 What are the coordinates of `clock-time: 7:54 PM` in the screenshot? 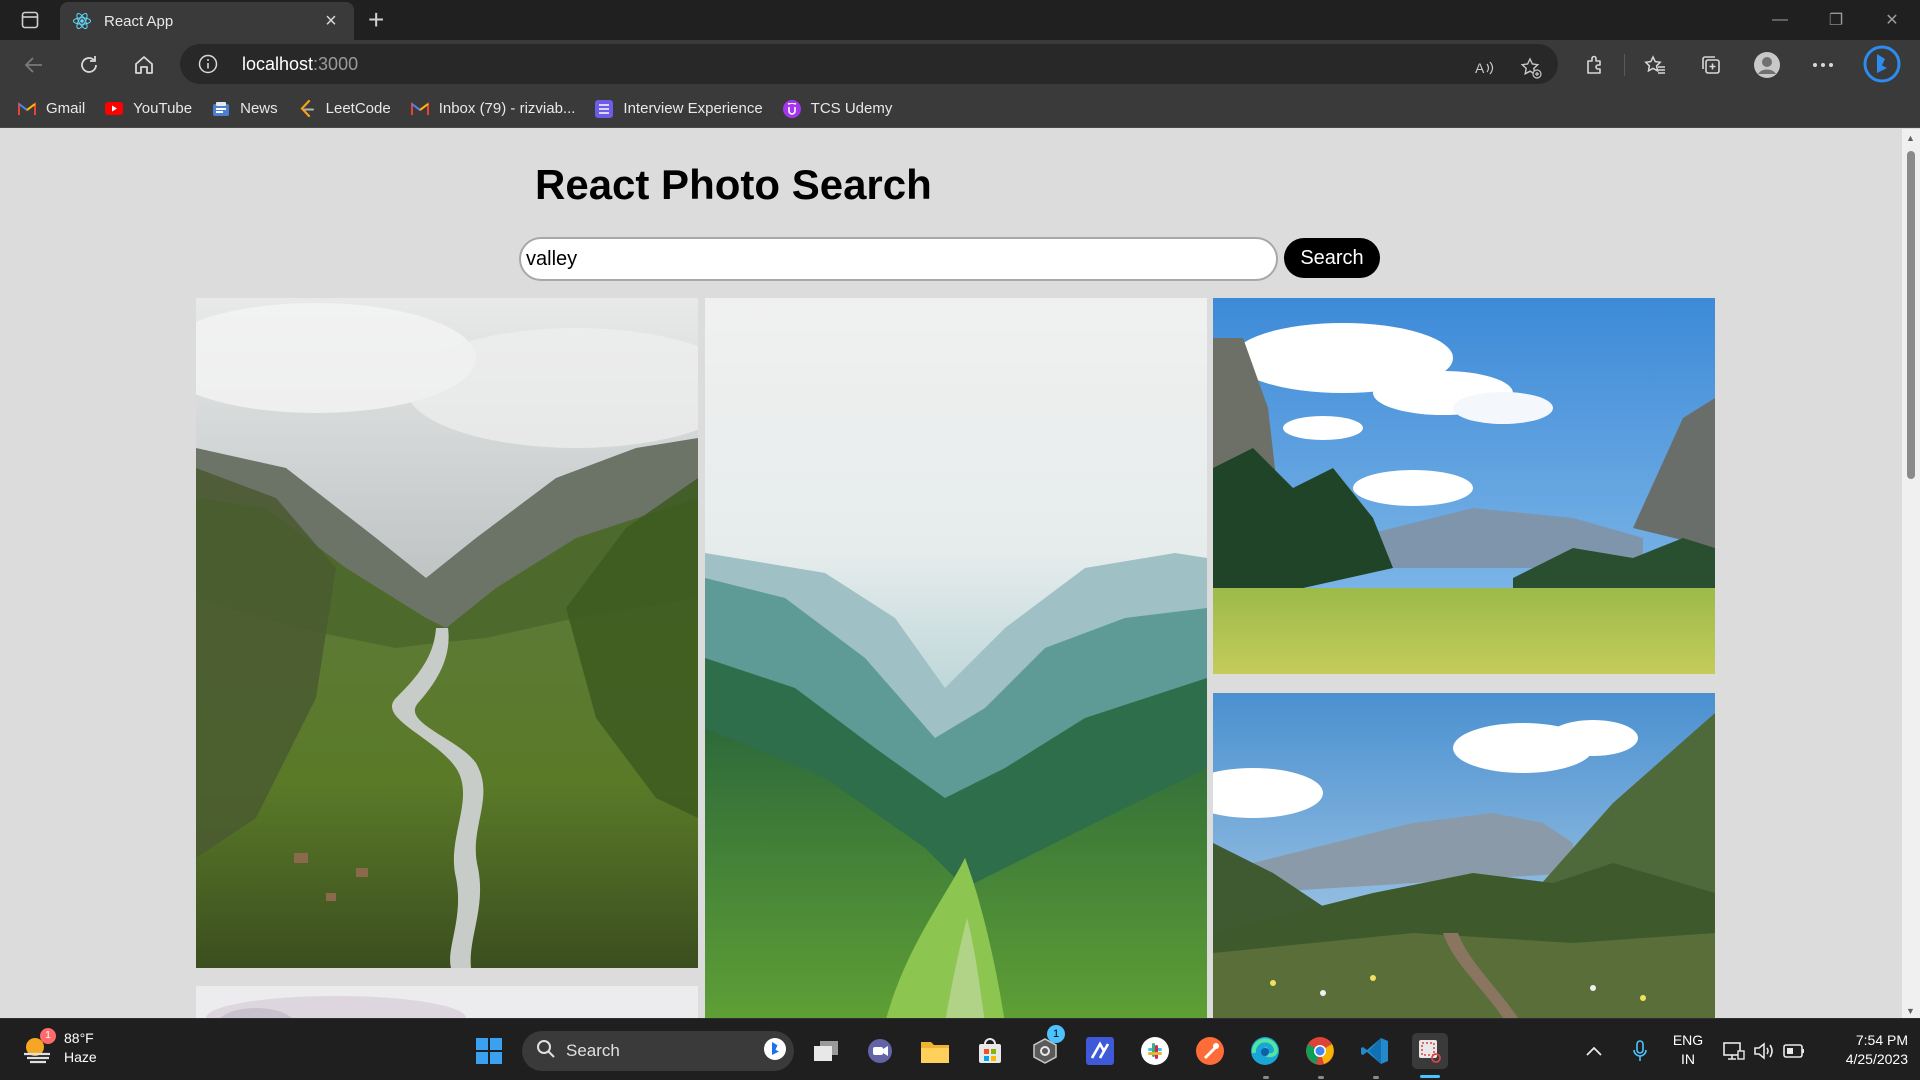 It's located at (1881, 1040).